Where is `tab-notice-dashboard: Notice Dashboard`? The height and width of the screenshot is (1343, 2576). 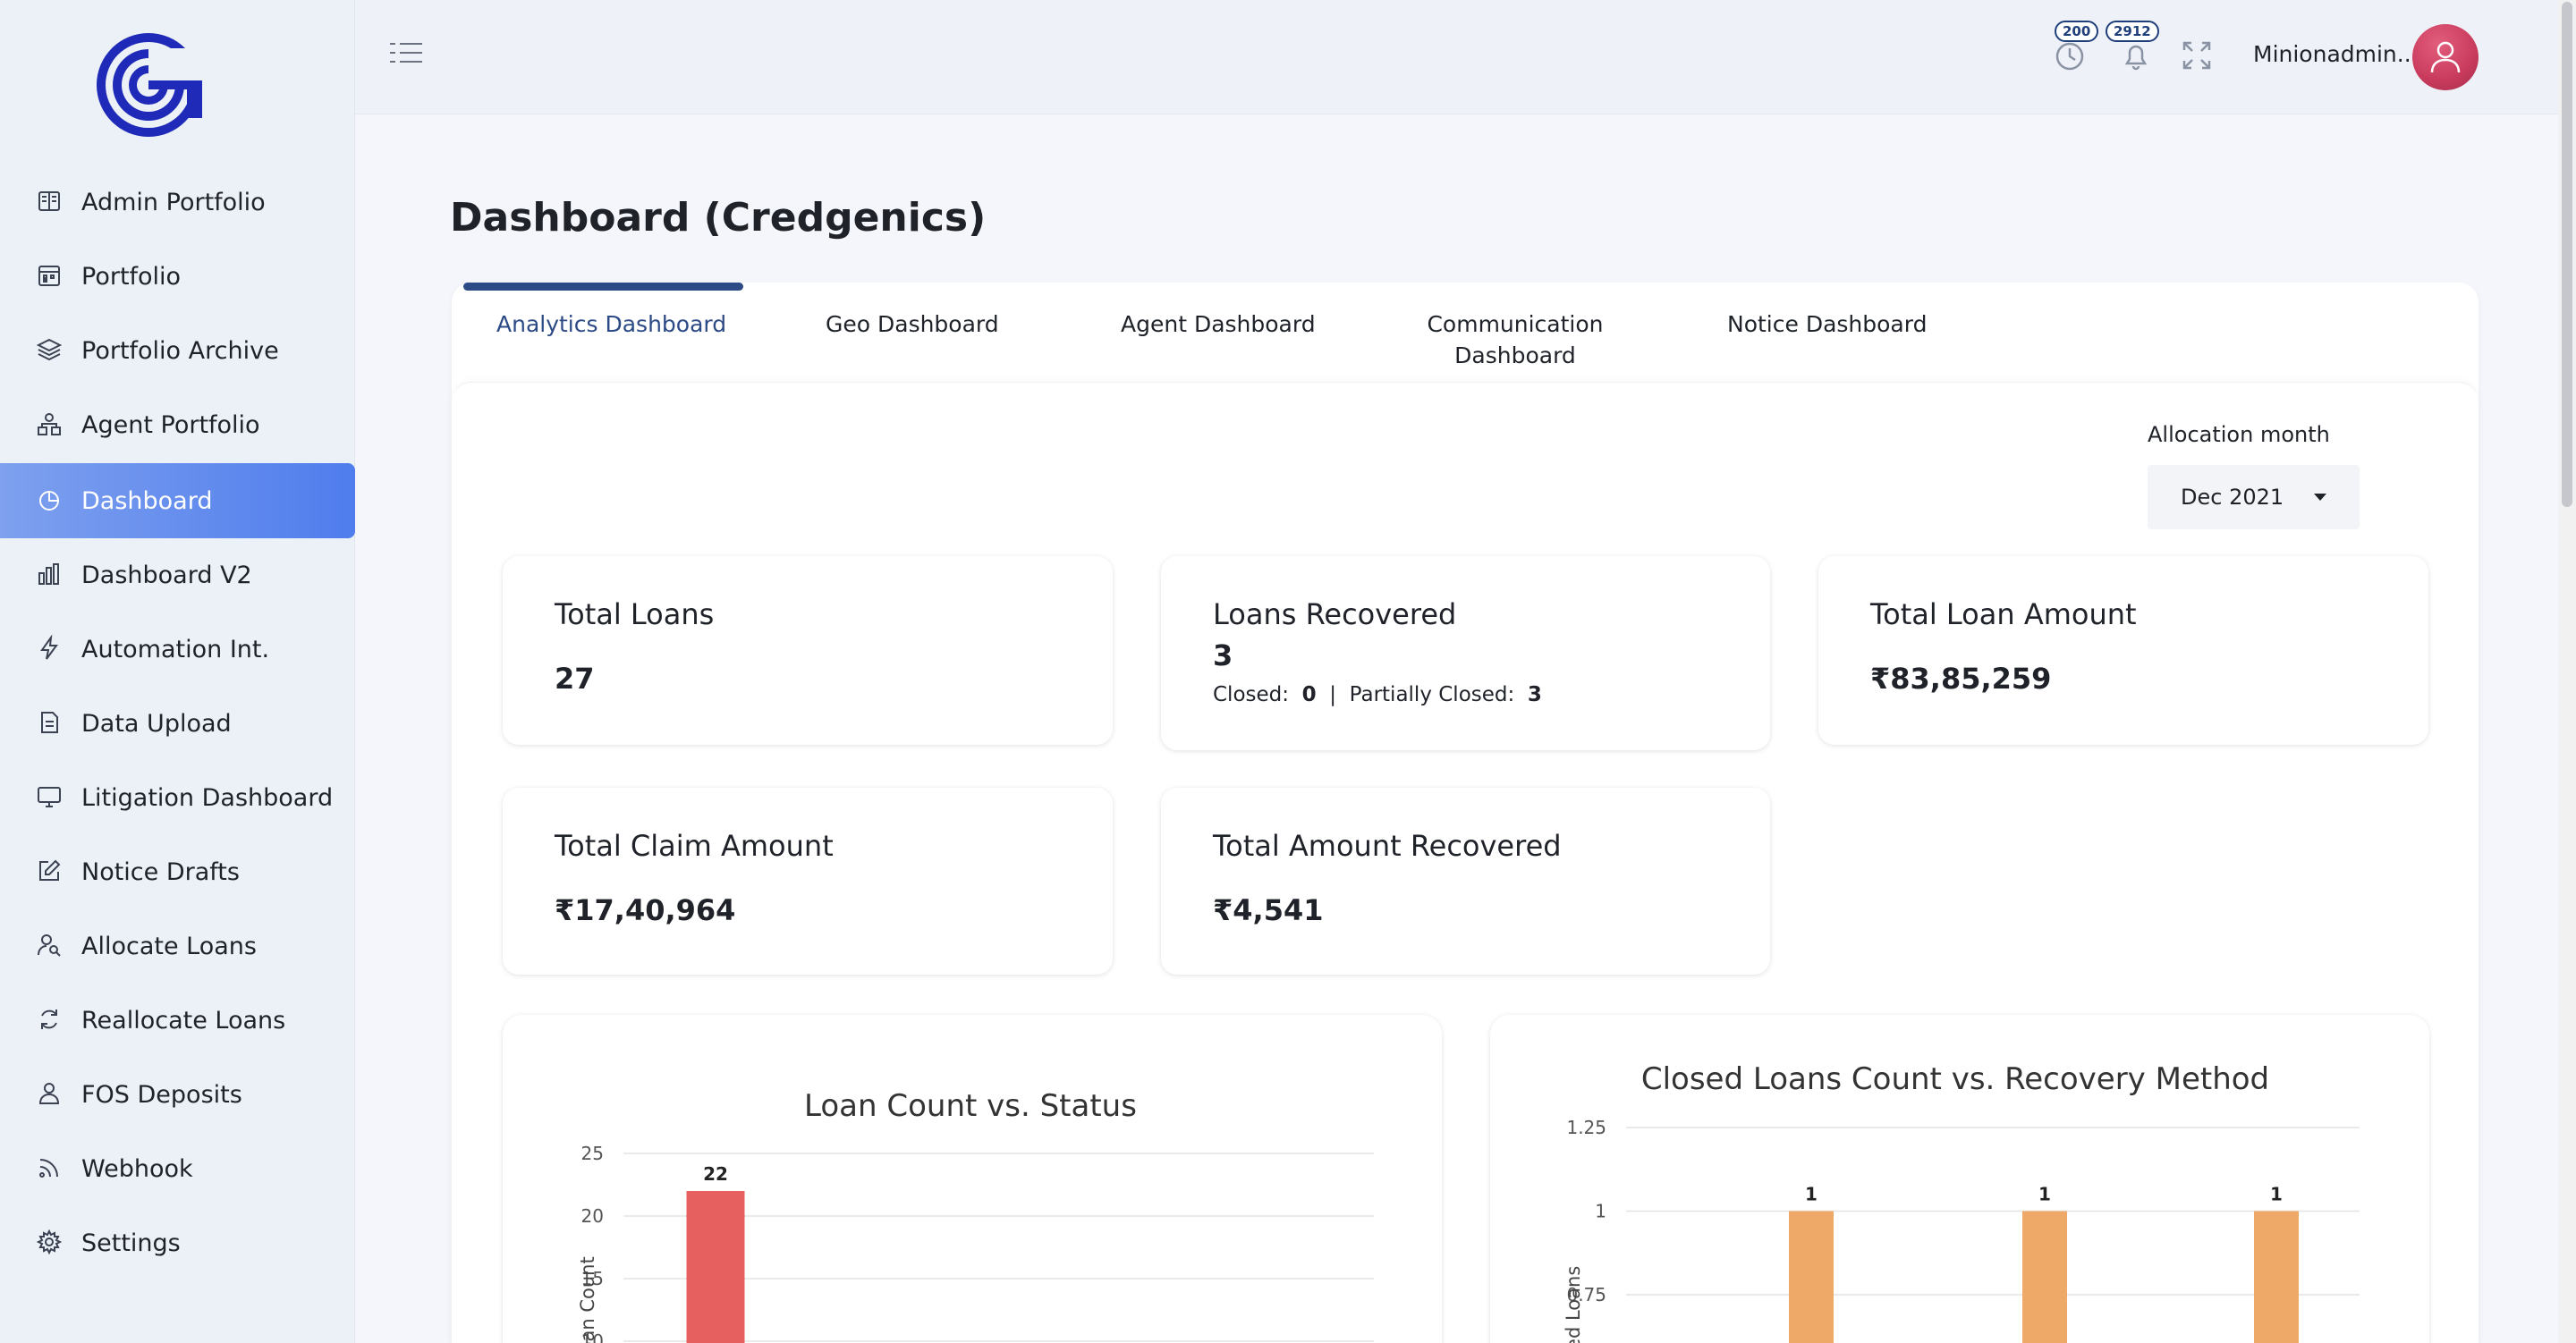 tab-notice-dashboard: Notice Dashboard is located at coordinates (1827, 324).